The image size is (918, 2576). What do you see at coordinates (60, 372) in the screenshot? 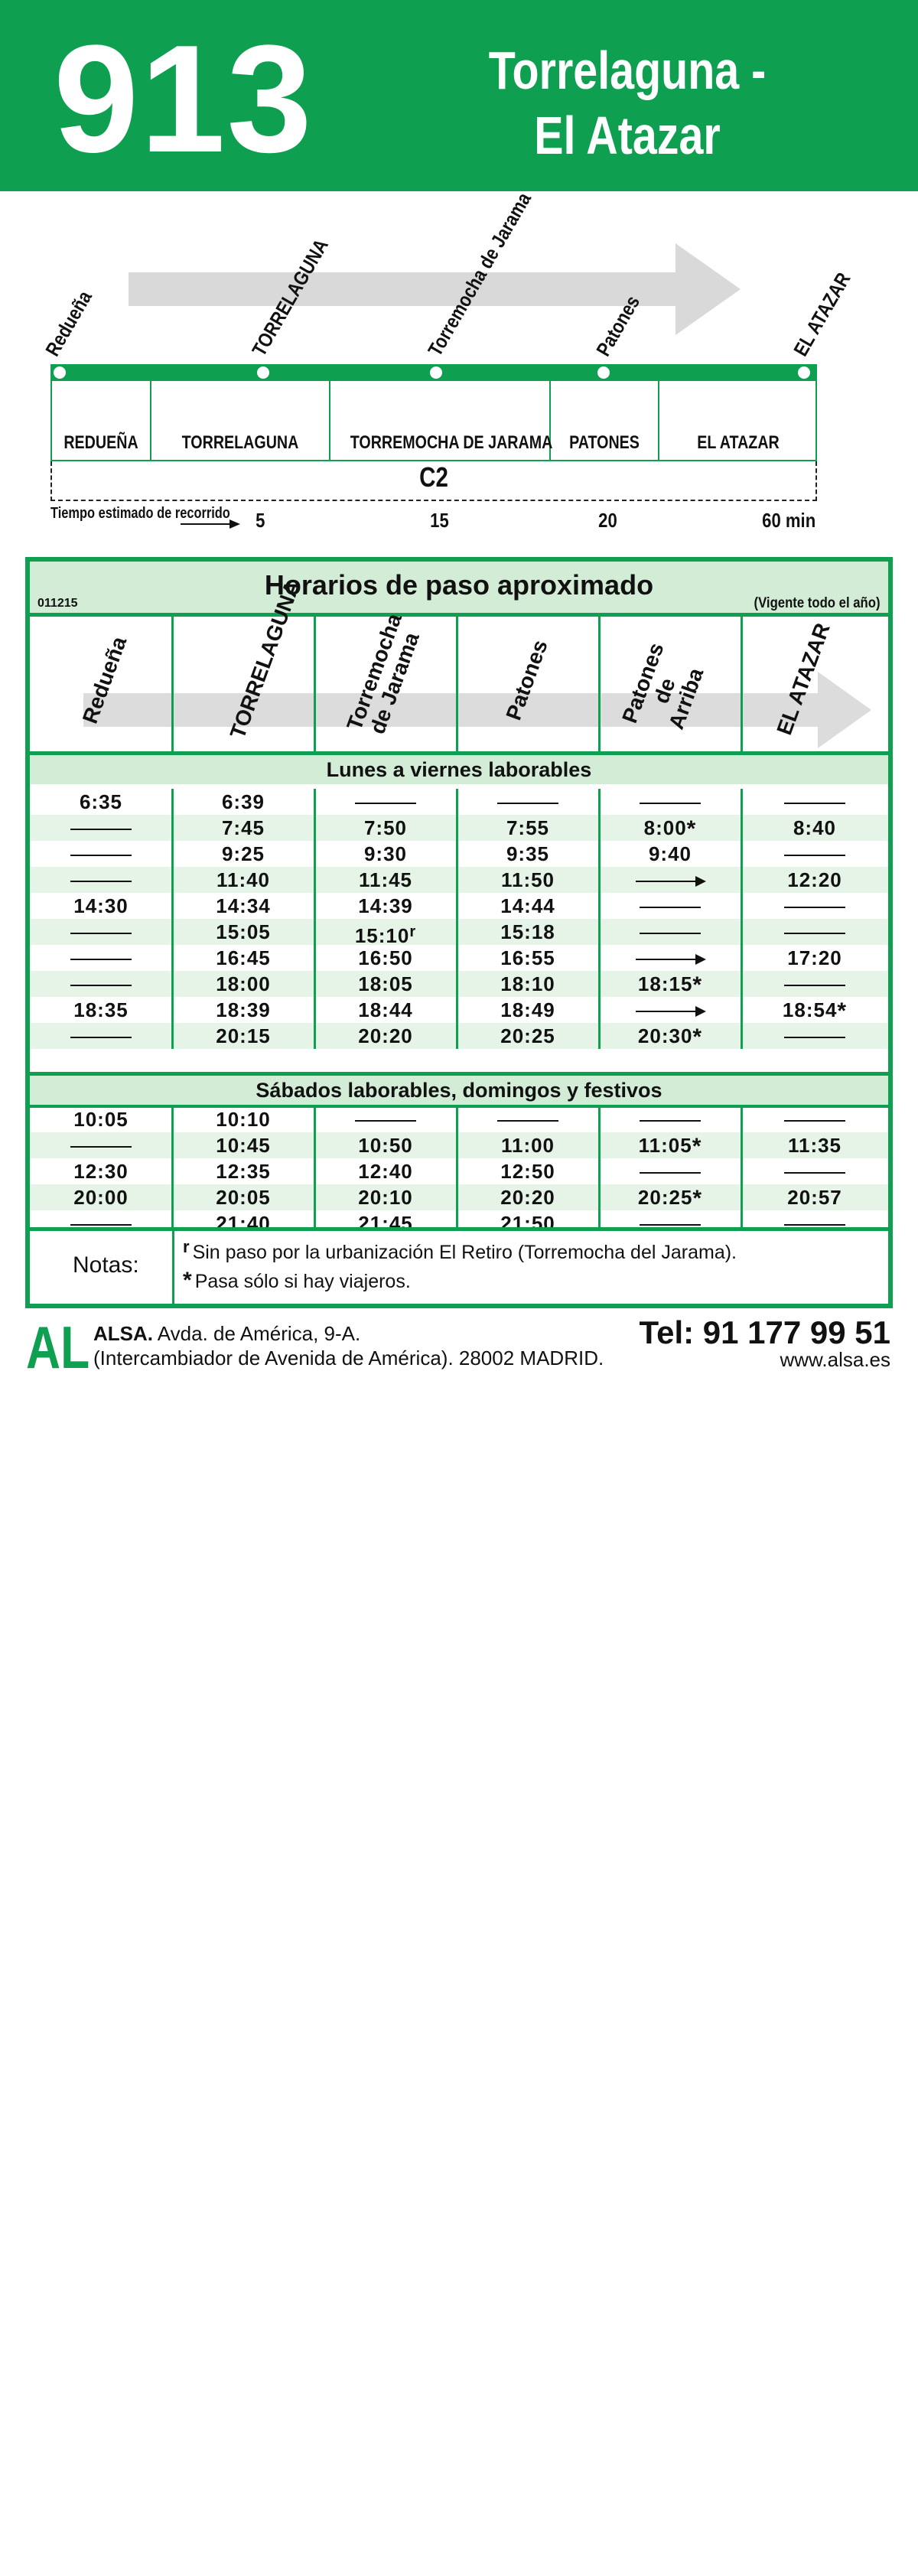
I see `stop-dot-reduena` at bounding box center [60, 372].